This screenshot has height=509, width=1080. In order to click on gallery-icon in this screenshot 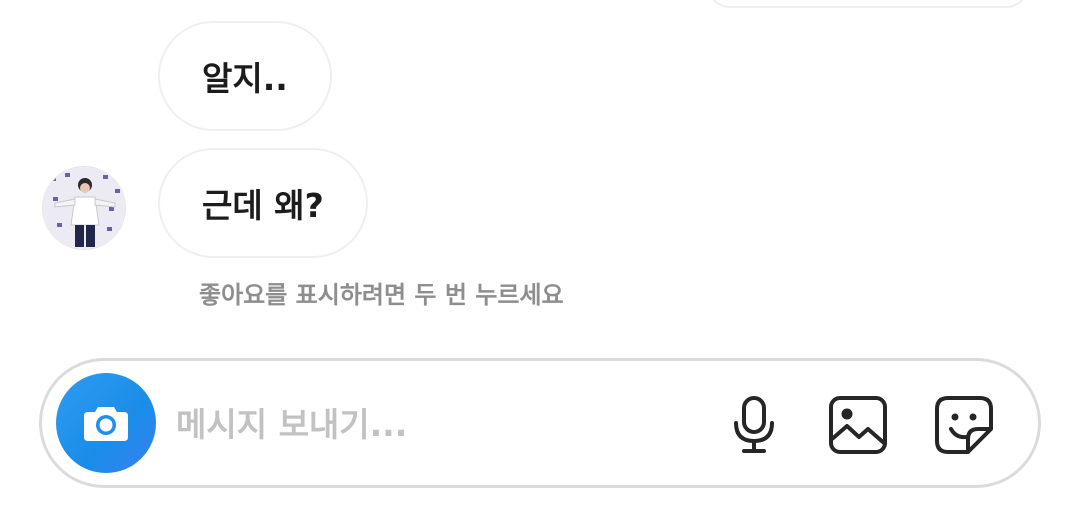, I will do `click(858, 425)`.